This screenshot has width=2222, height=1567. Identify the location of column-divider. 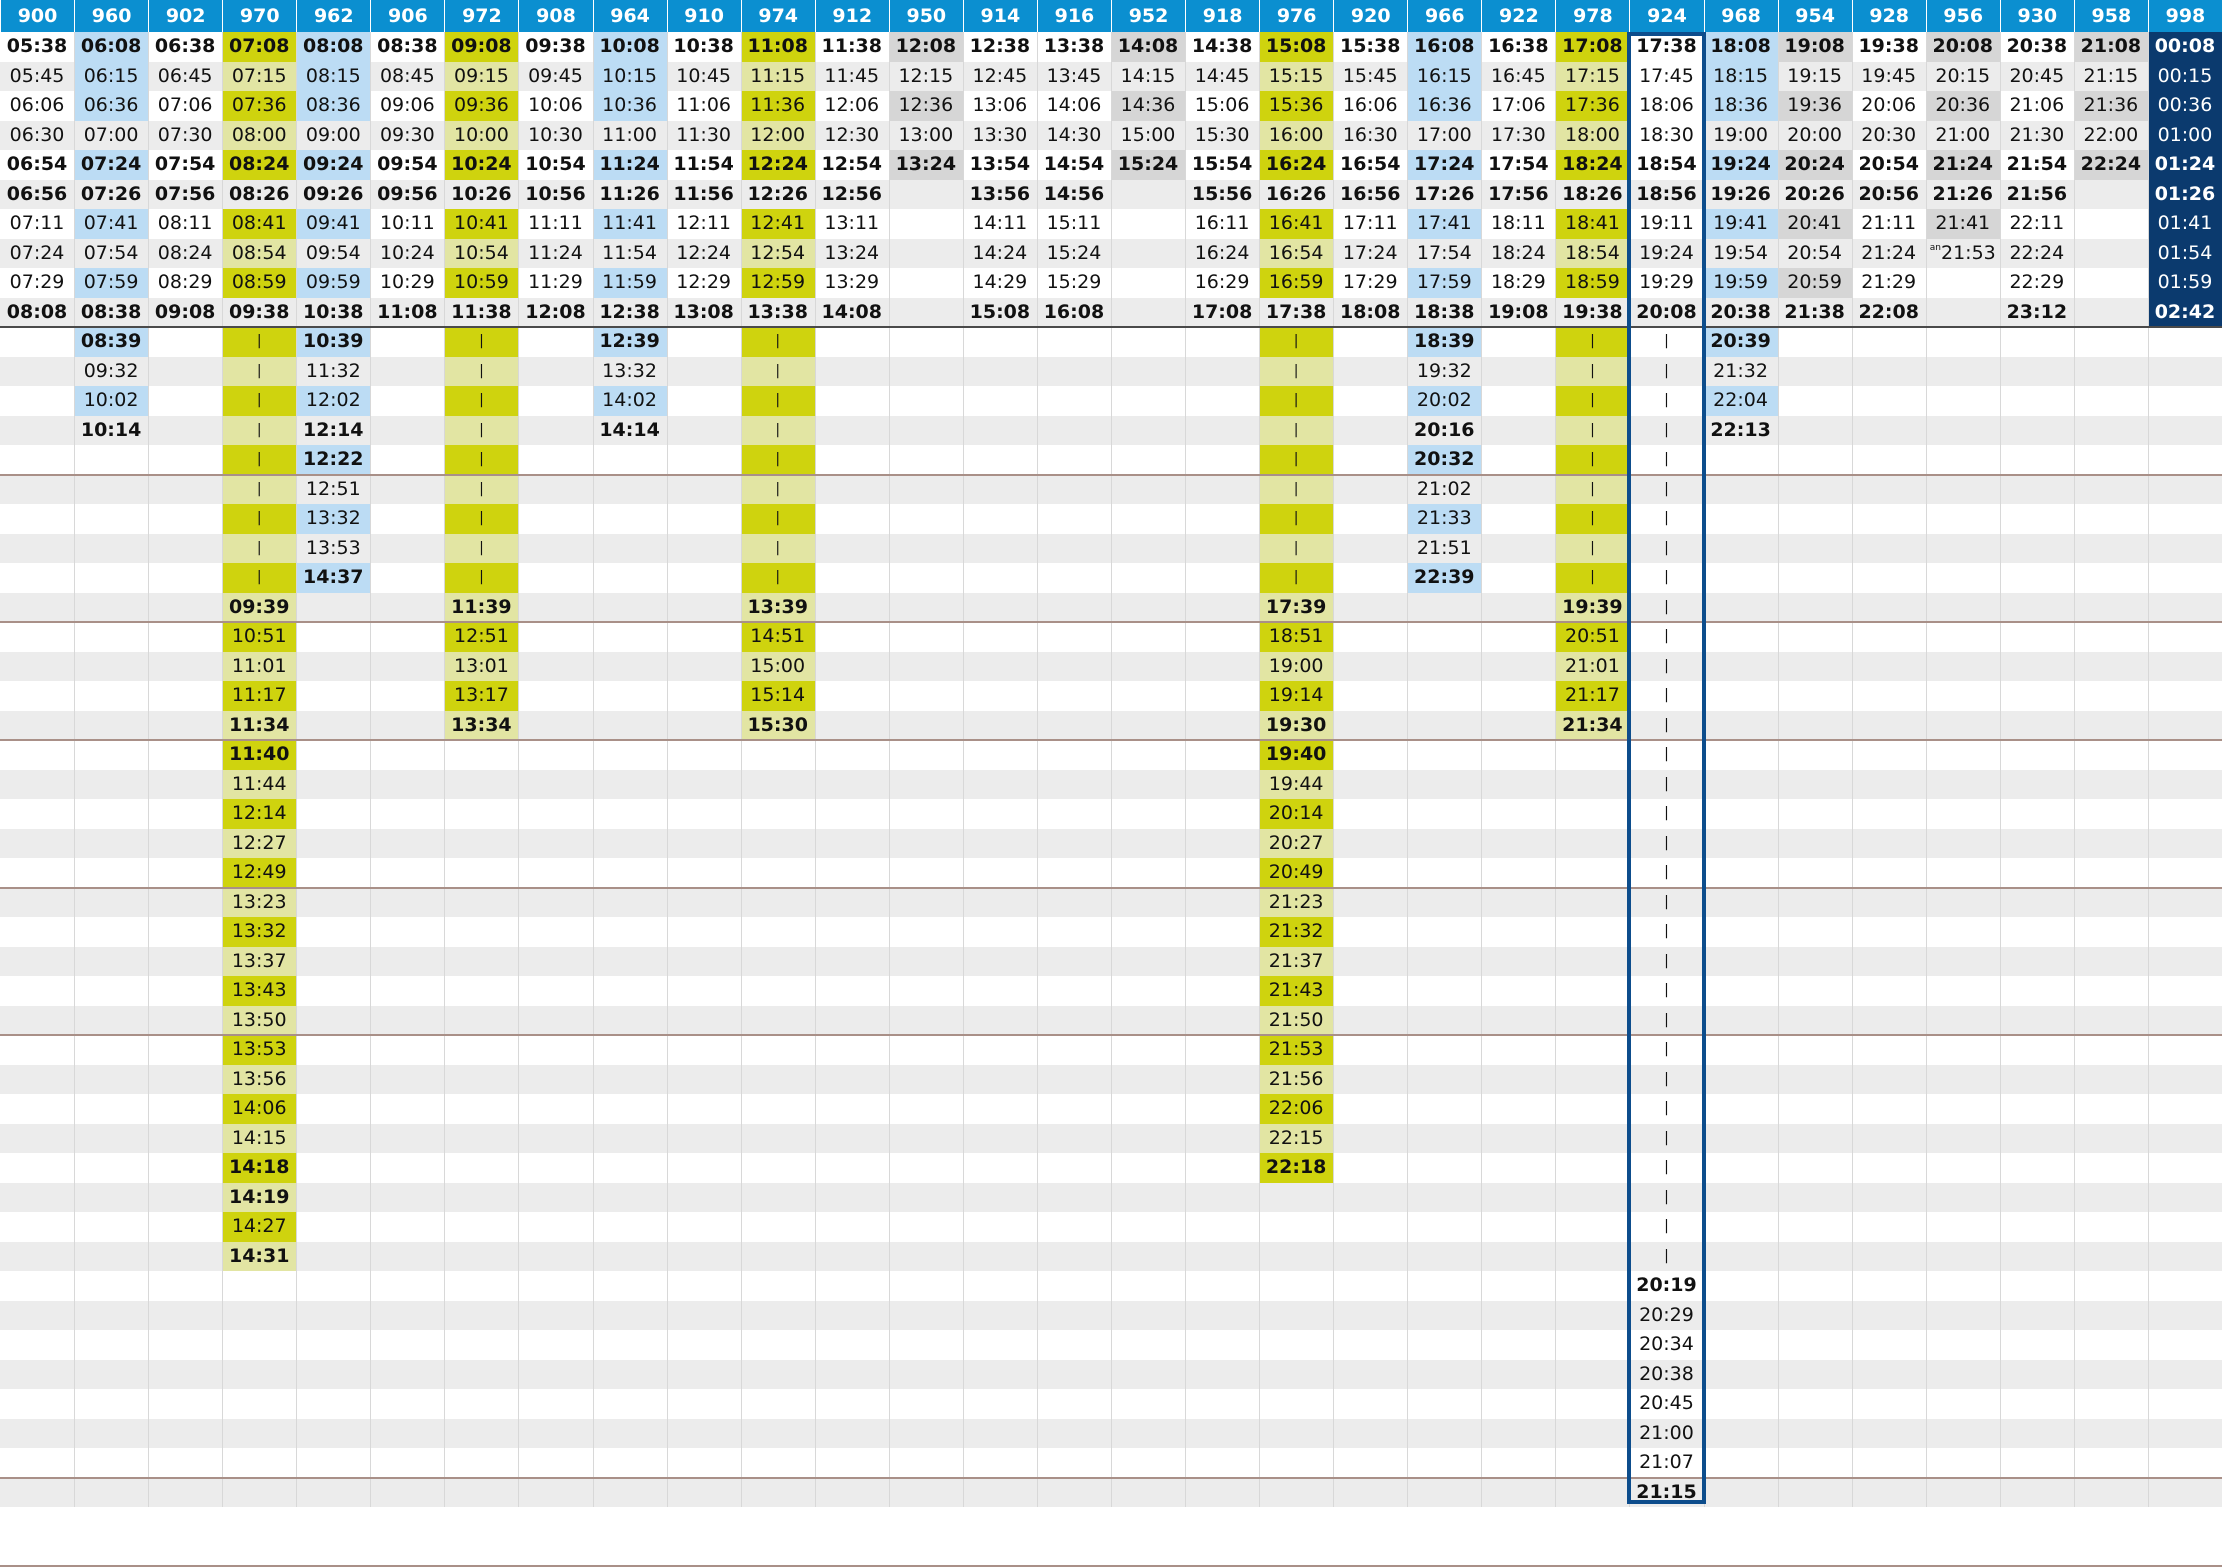
(1852, 769).